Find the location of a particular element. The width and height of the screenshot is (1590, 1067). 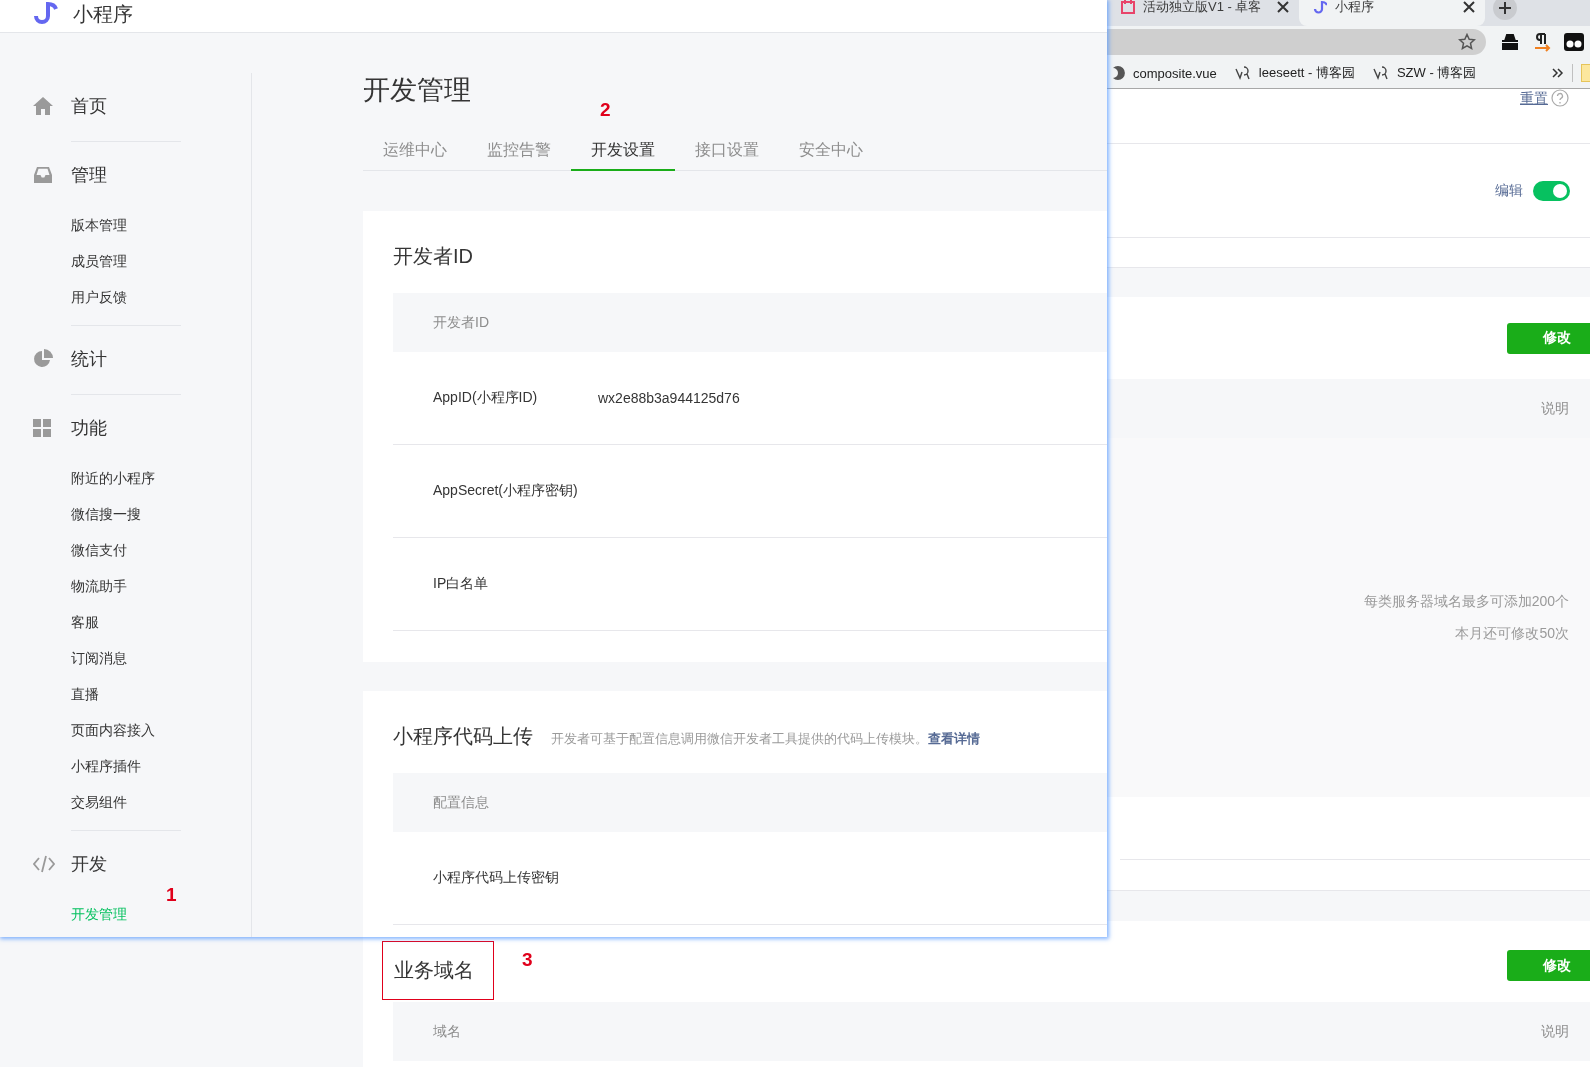

field-value: wx2e88b3a944125d76 is located at coordinates (669, 398).